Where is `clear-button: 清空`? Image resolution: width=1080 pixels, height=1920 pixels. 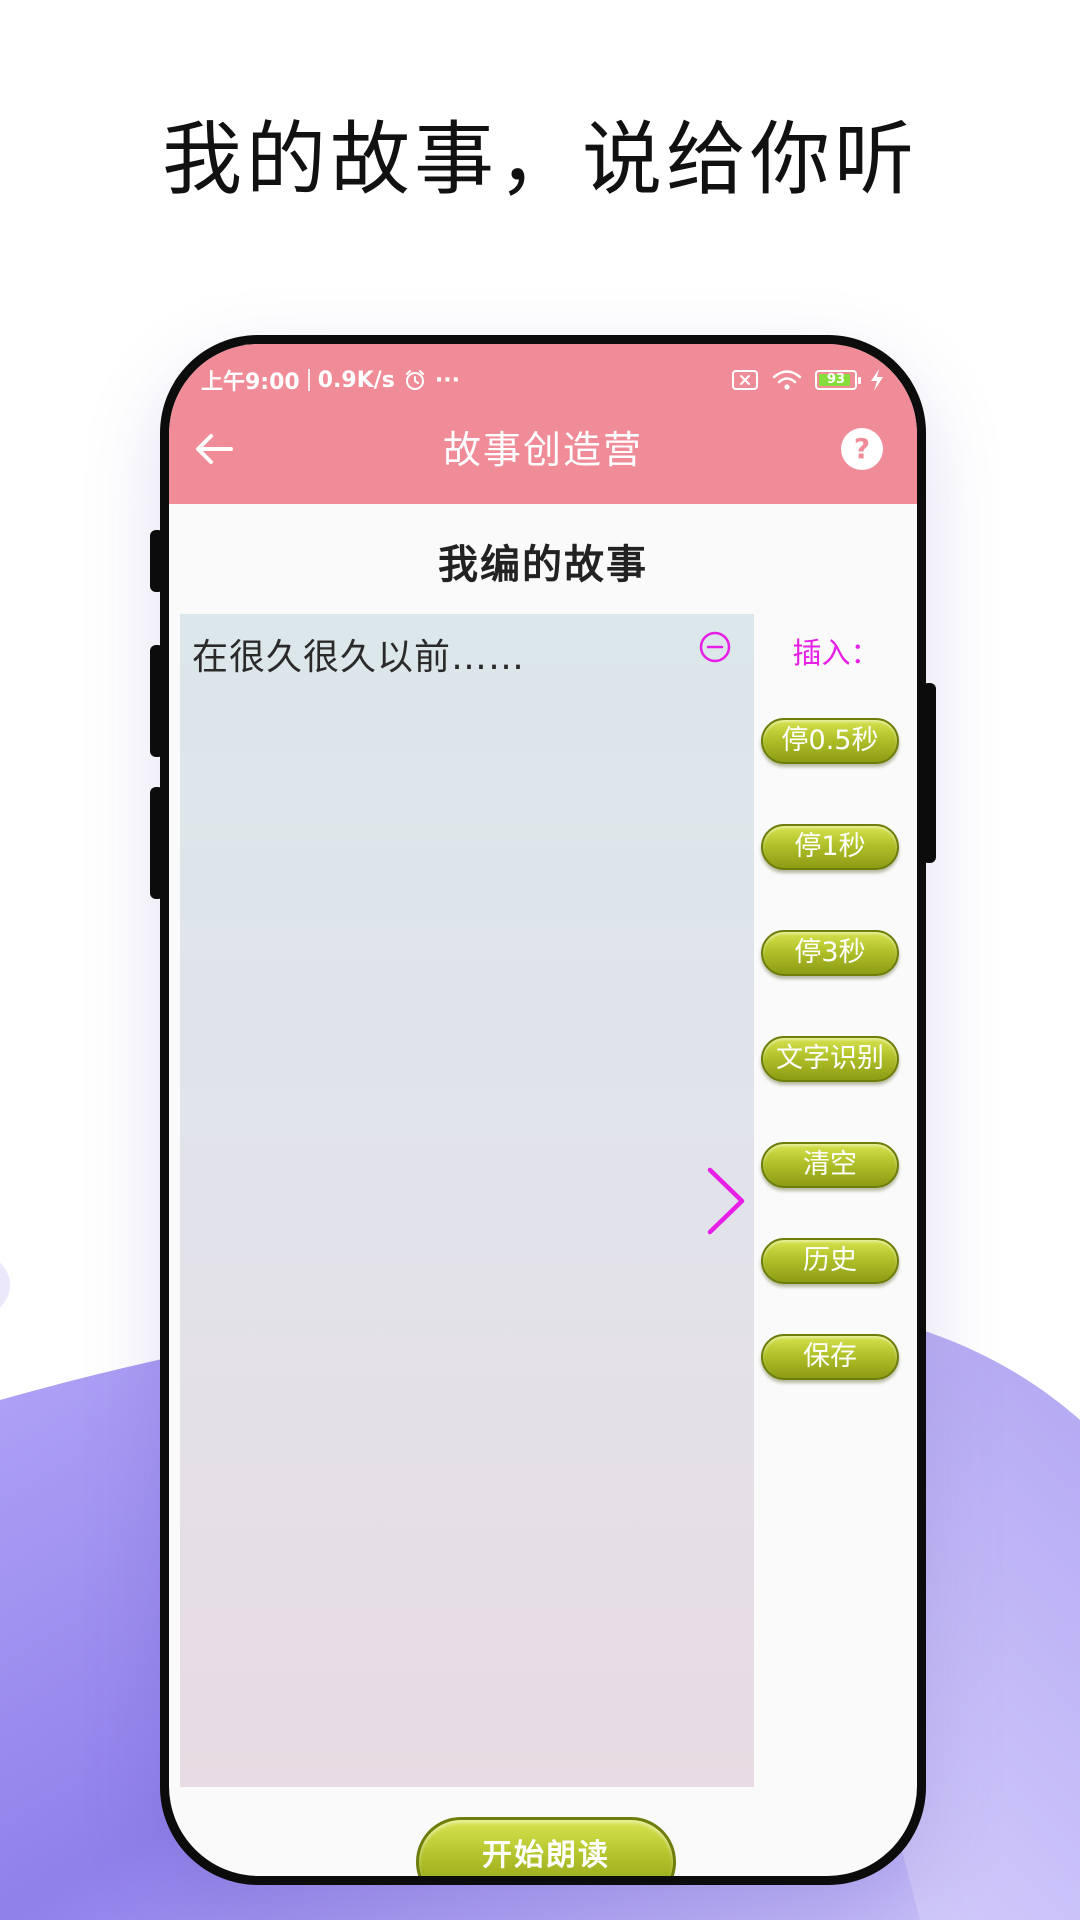 clear-button: 清空 is located at coordinates (830, 1165).